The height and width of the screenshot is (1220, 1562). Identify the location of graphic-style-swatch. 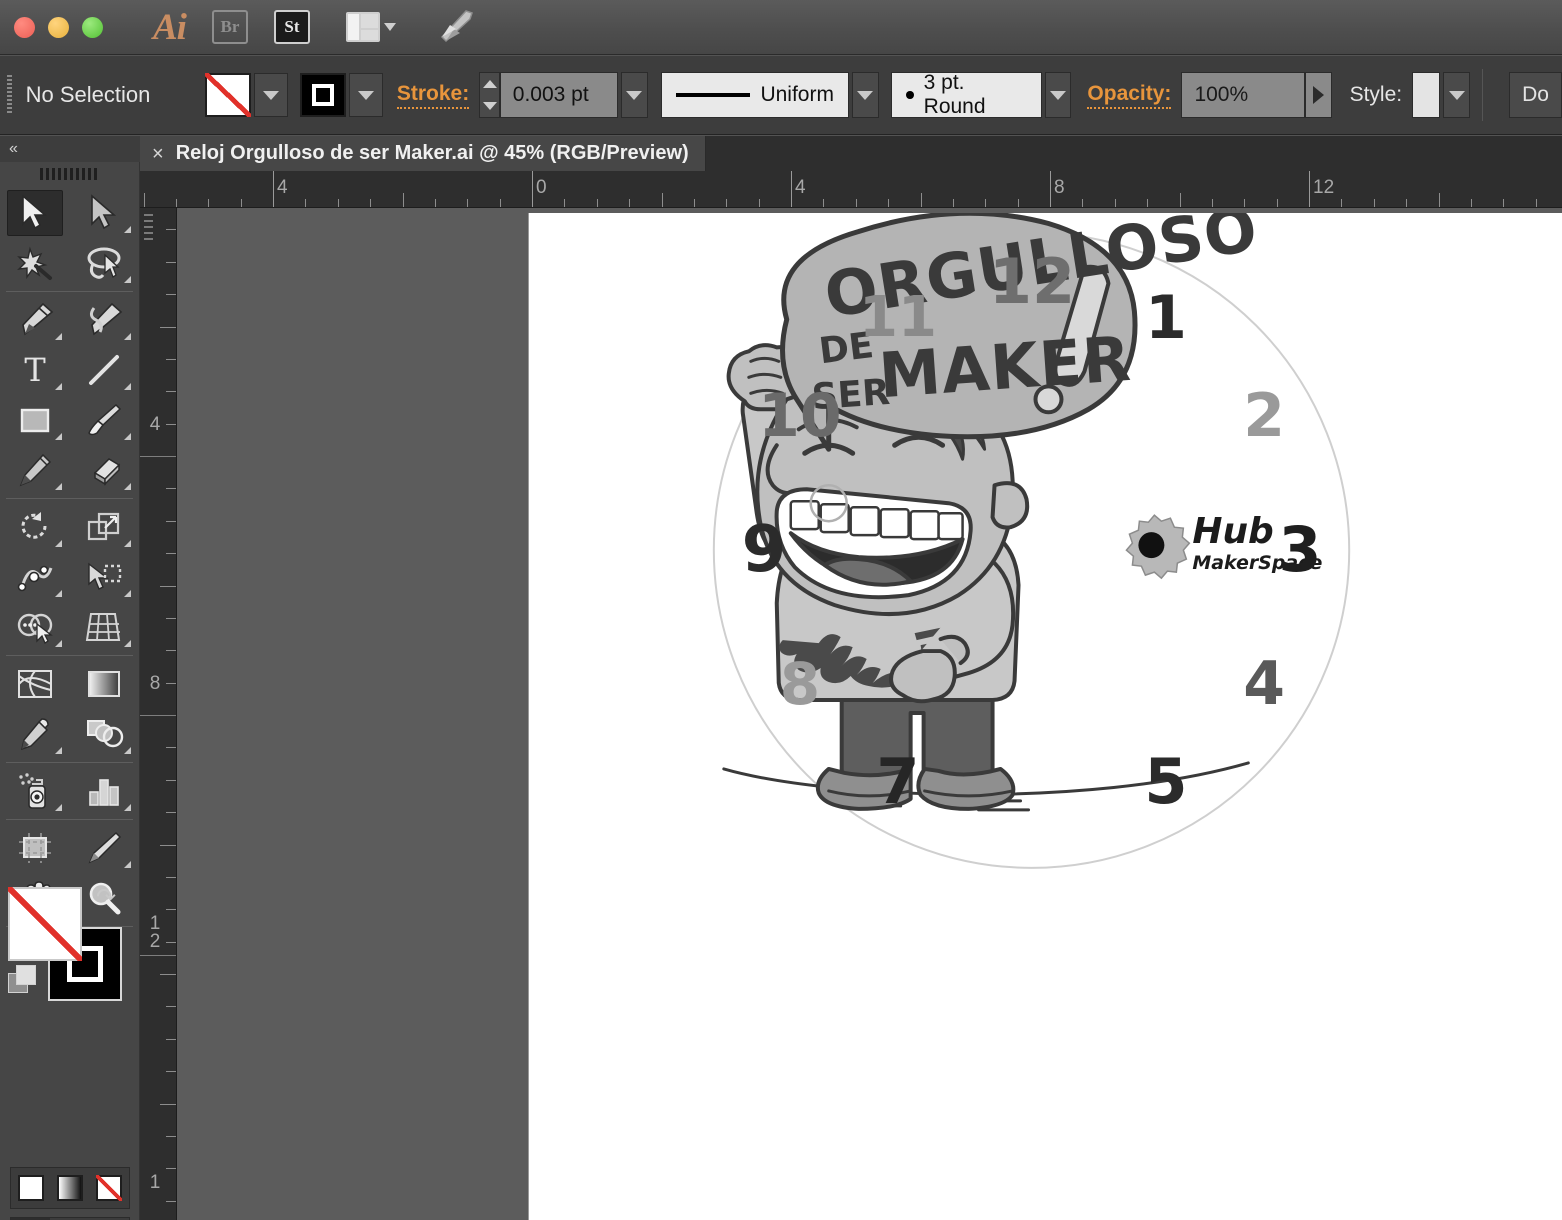
(1426, 95).